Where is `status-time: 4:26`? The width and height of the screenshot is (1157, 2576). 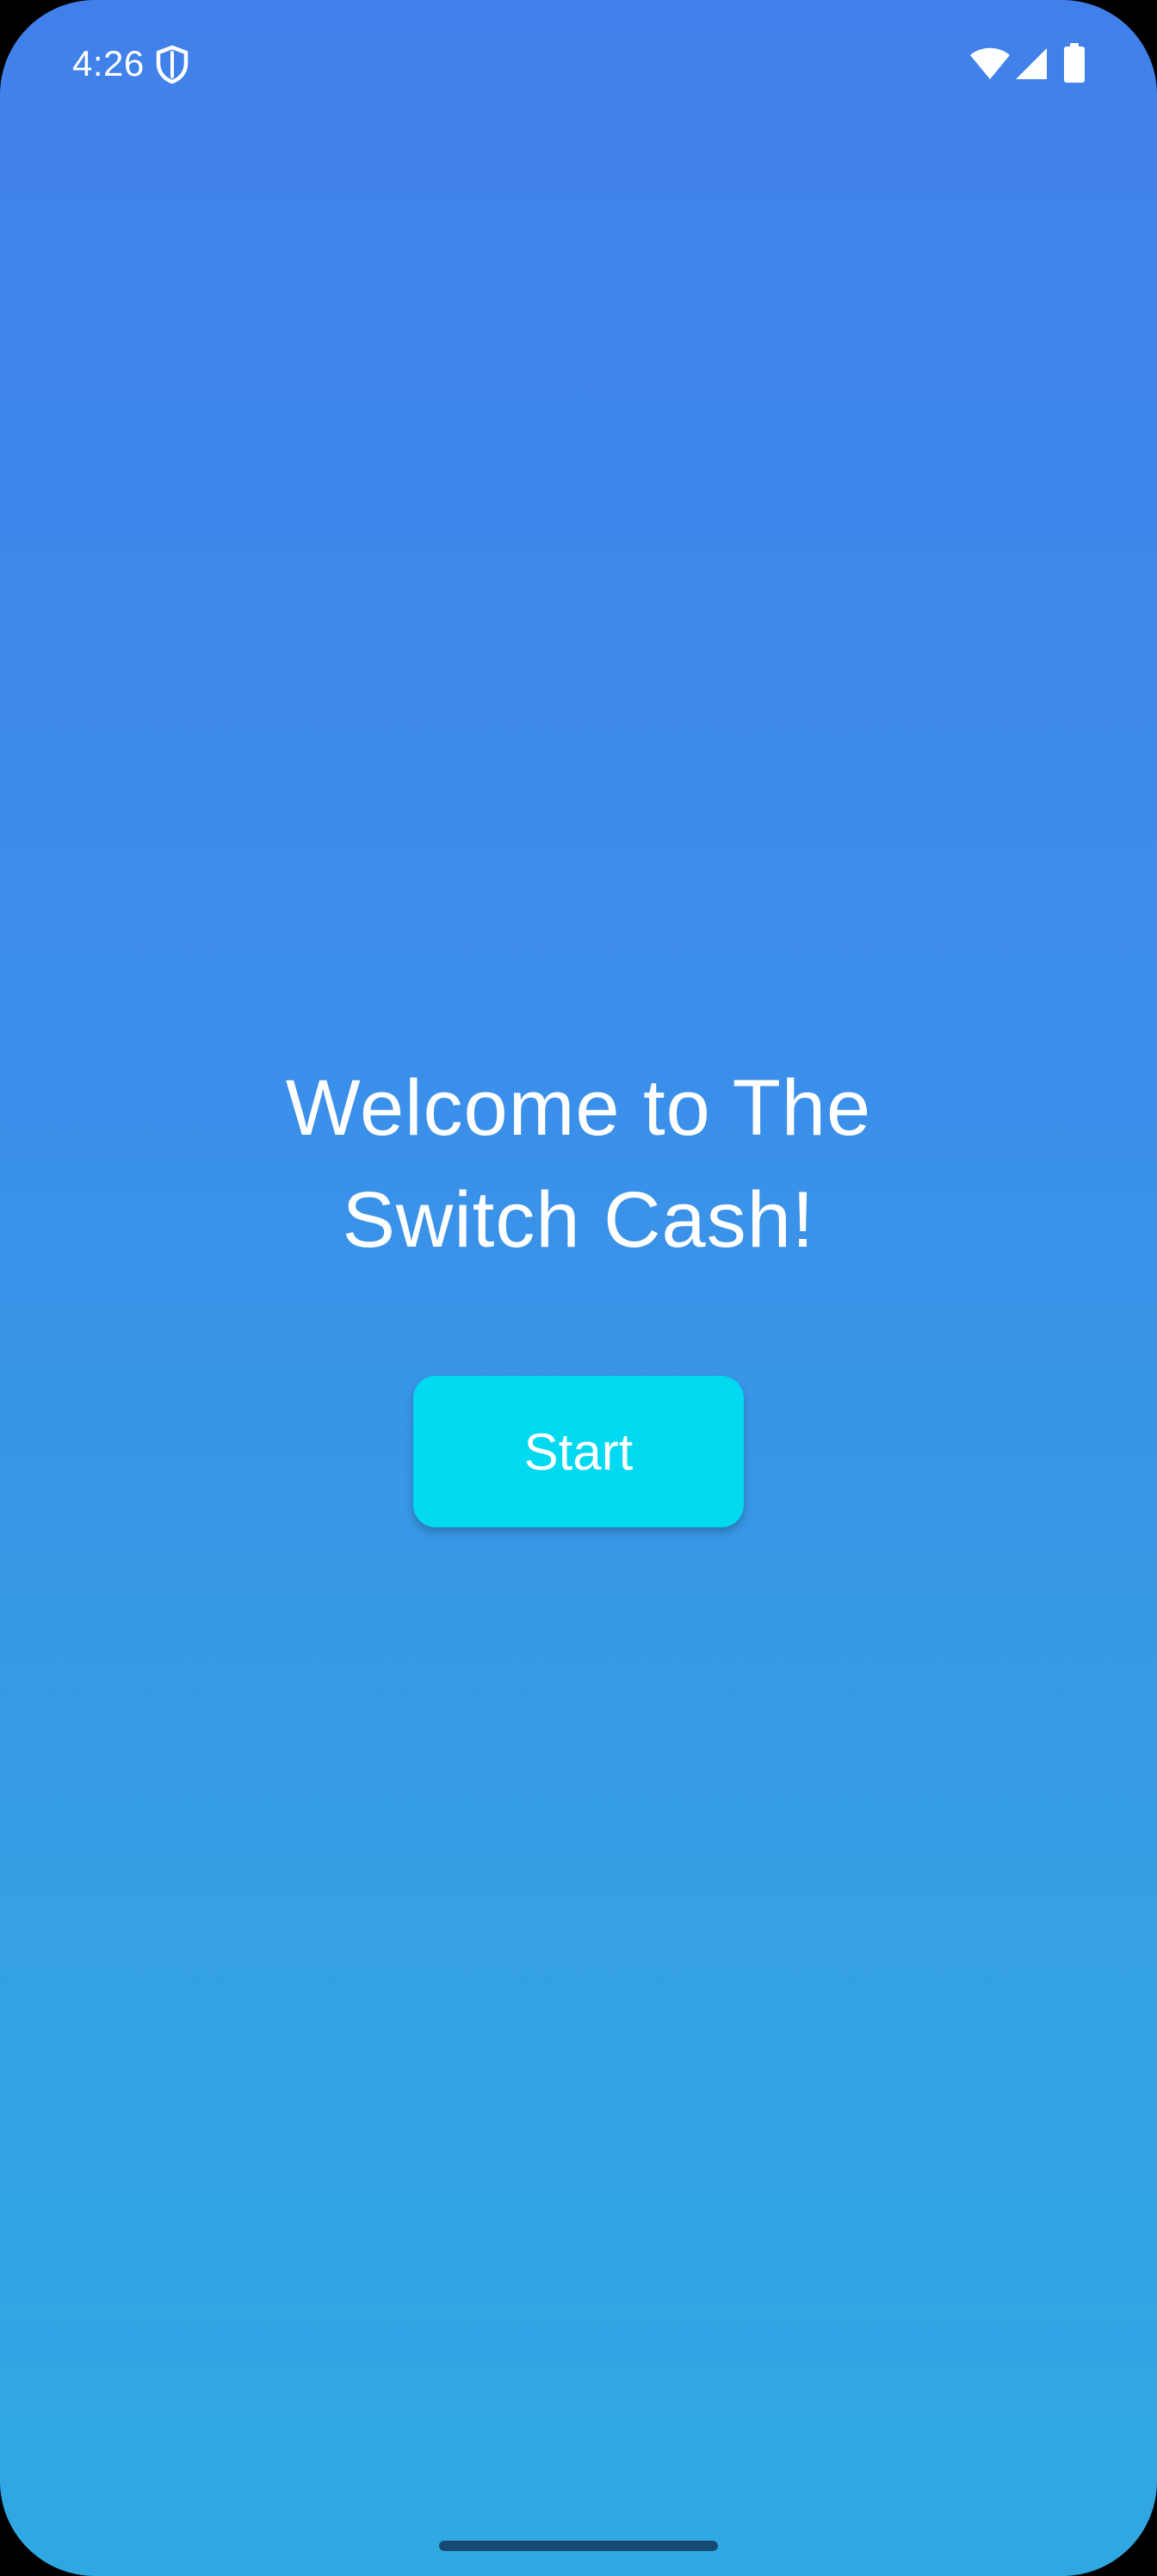
status-time: 4:26 is located at coordinates (108, 64).